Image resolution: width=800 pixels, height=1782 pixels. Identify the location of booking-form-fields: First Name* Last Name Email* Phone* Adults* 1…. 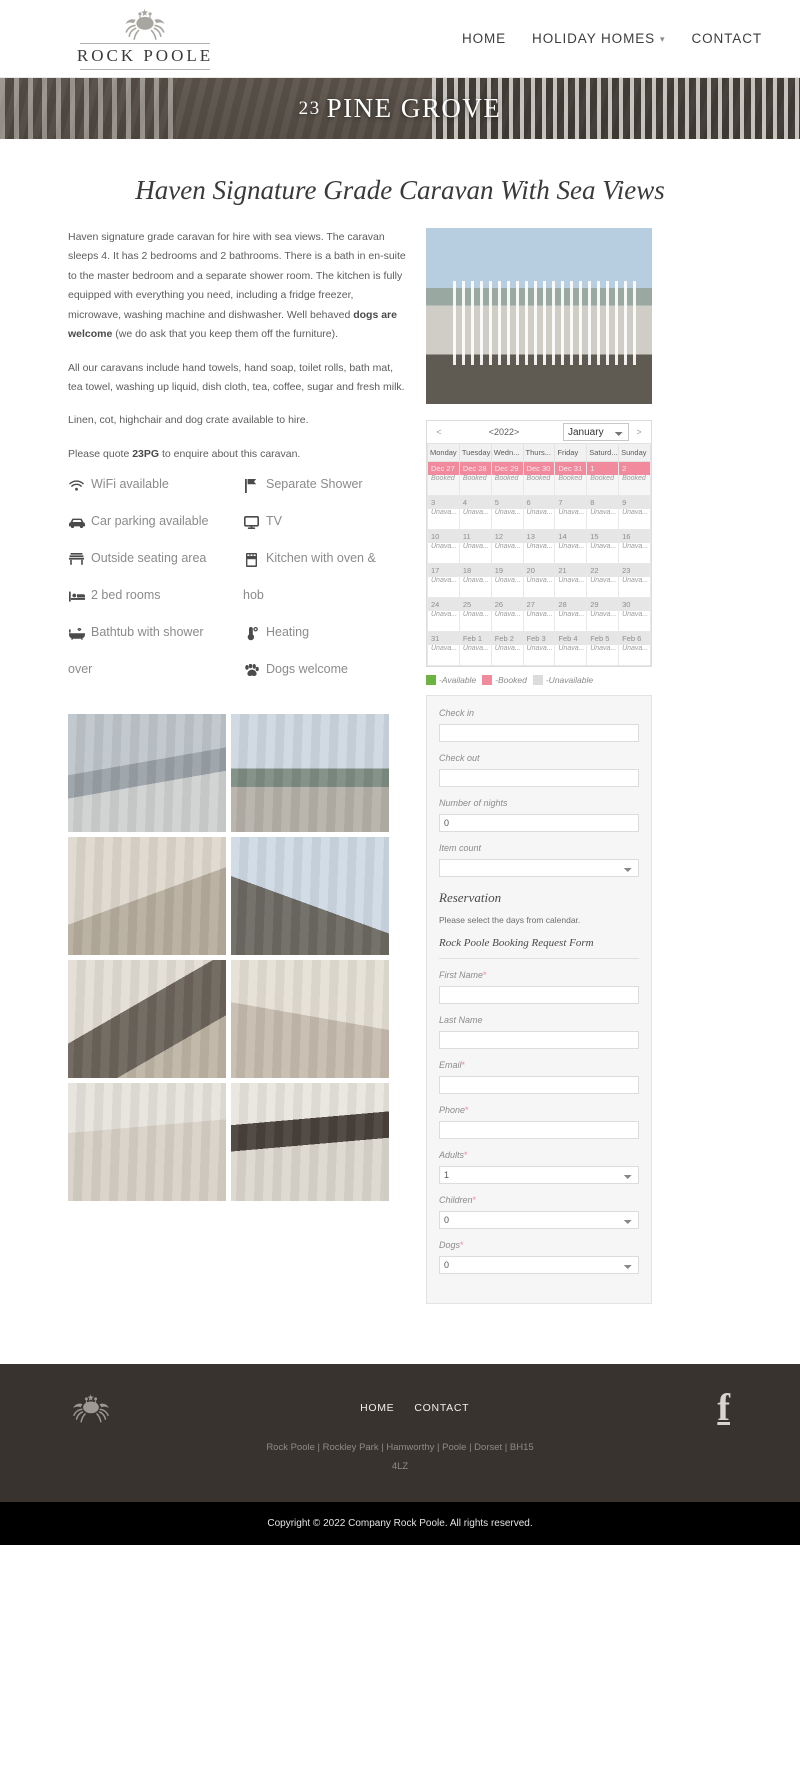
(539, 1127).